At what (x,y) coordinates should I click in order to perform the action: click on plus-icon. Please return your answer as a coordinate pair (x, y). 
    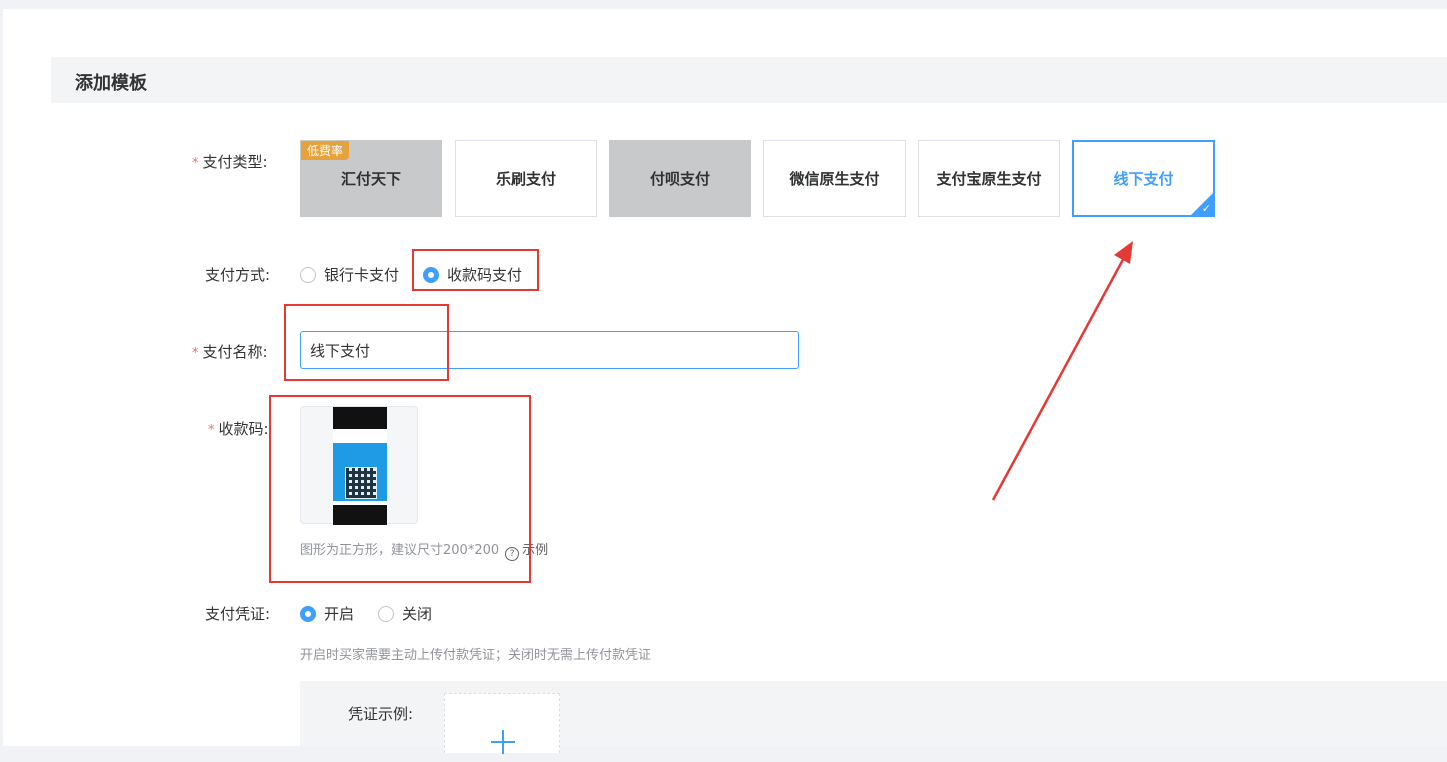
    Looking at the image, I should click on (503, 746).